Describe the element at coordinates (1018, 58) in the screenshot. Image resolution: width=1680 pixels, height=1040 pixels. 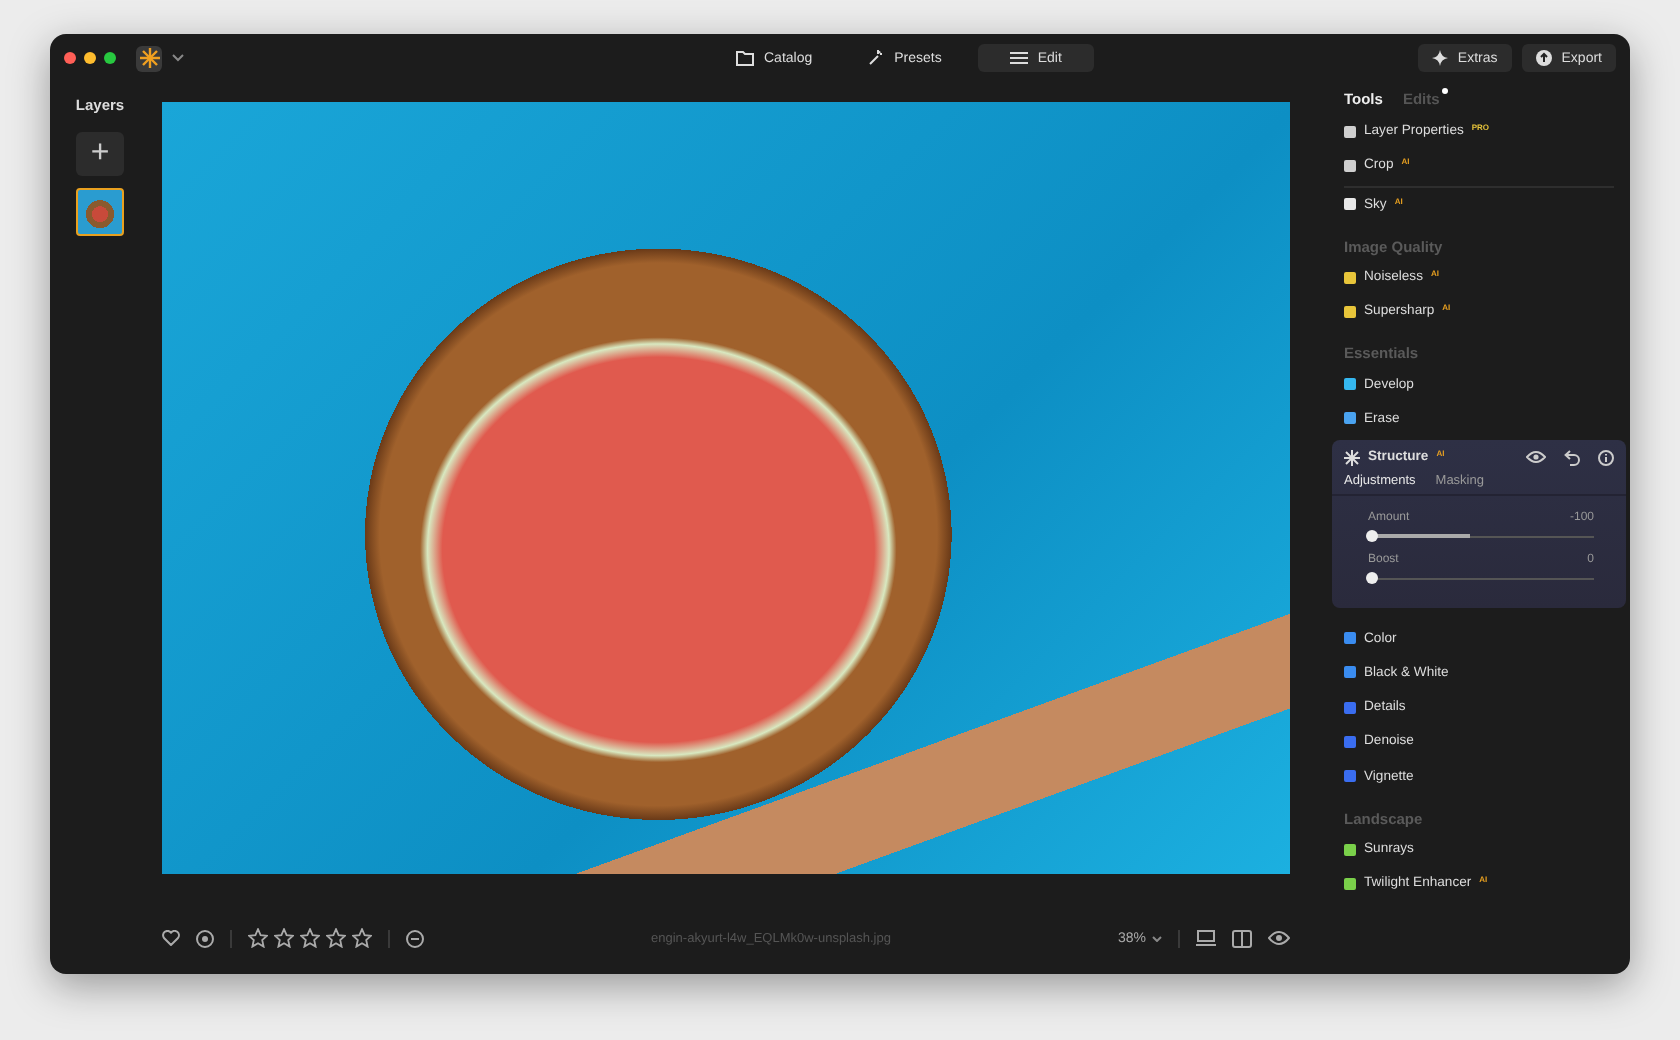
I see `sliders-icon` at that location.